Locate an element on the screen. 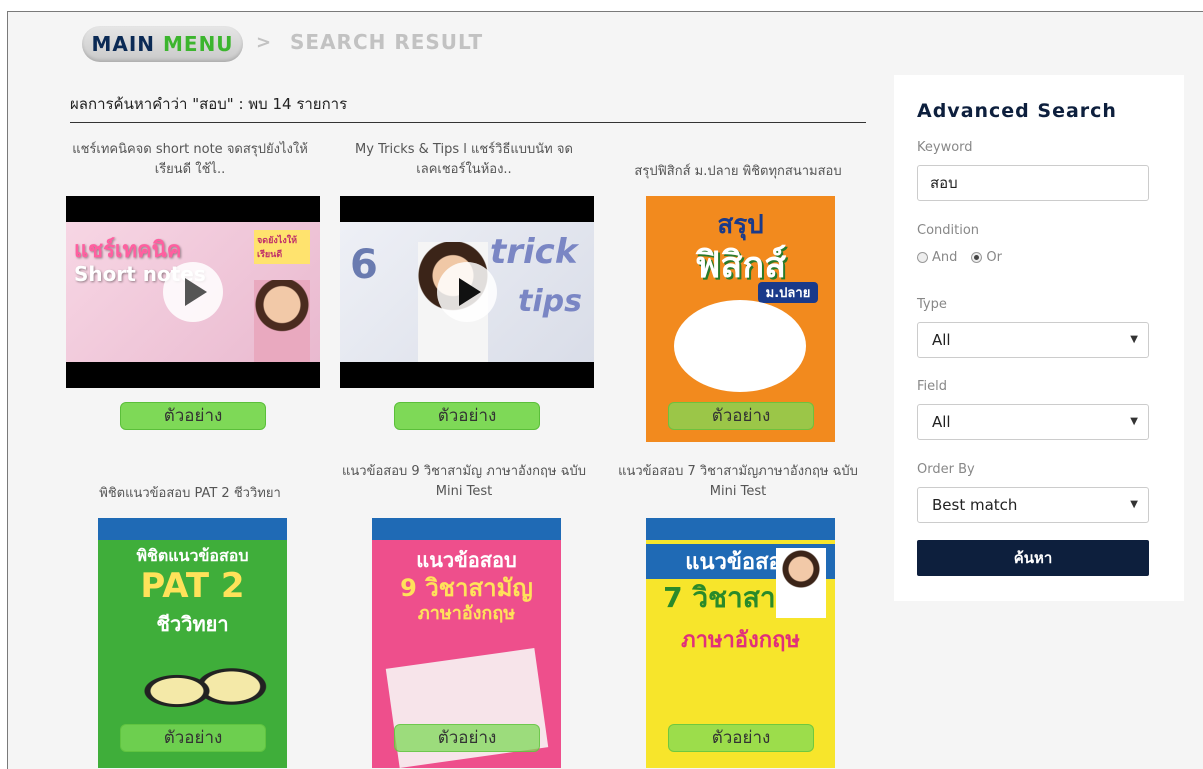 This screenshot has width=1203, height=769. advanced-search-title: Advanced Search is located at coordinates (1017, 111).